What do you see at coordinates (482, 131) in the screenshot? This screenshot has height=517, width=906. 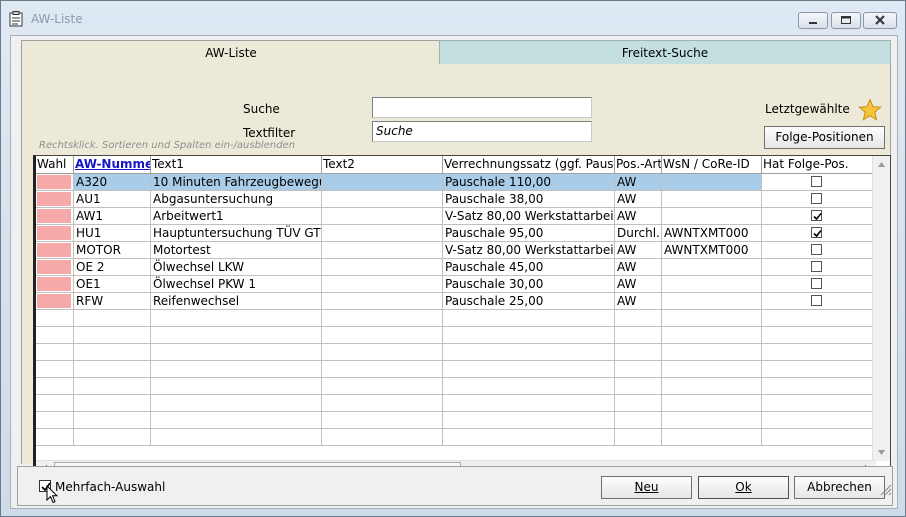 I see `textfilter-input: Suche` at bounding box center [482, 131].